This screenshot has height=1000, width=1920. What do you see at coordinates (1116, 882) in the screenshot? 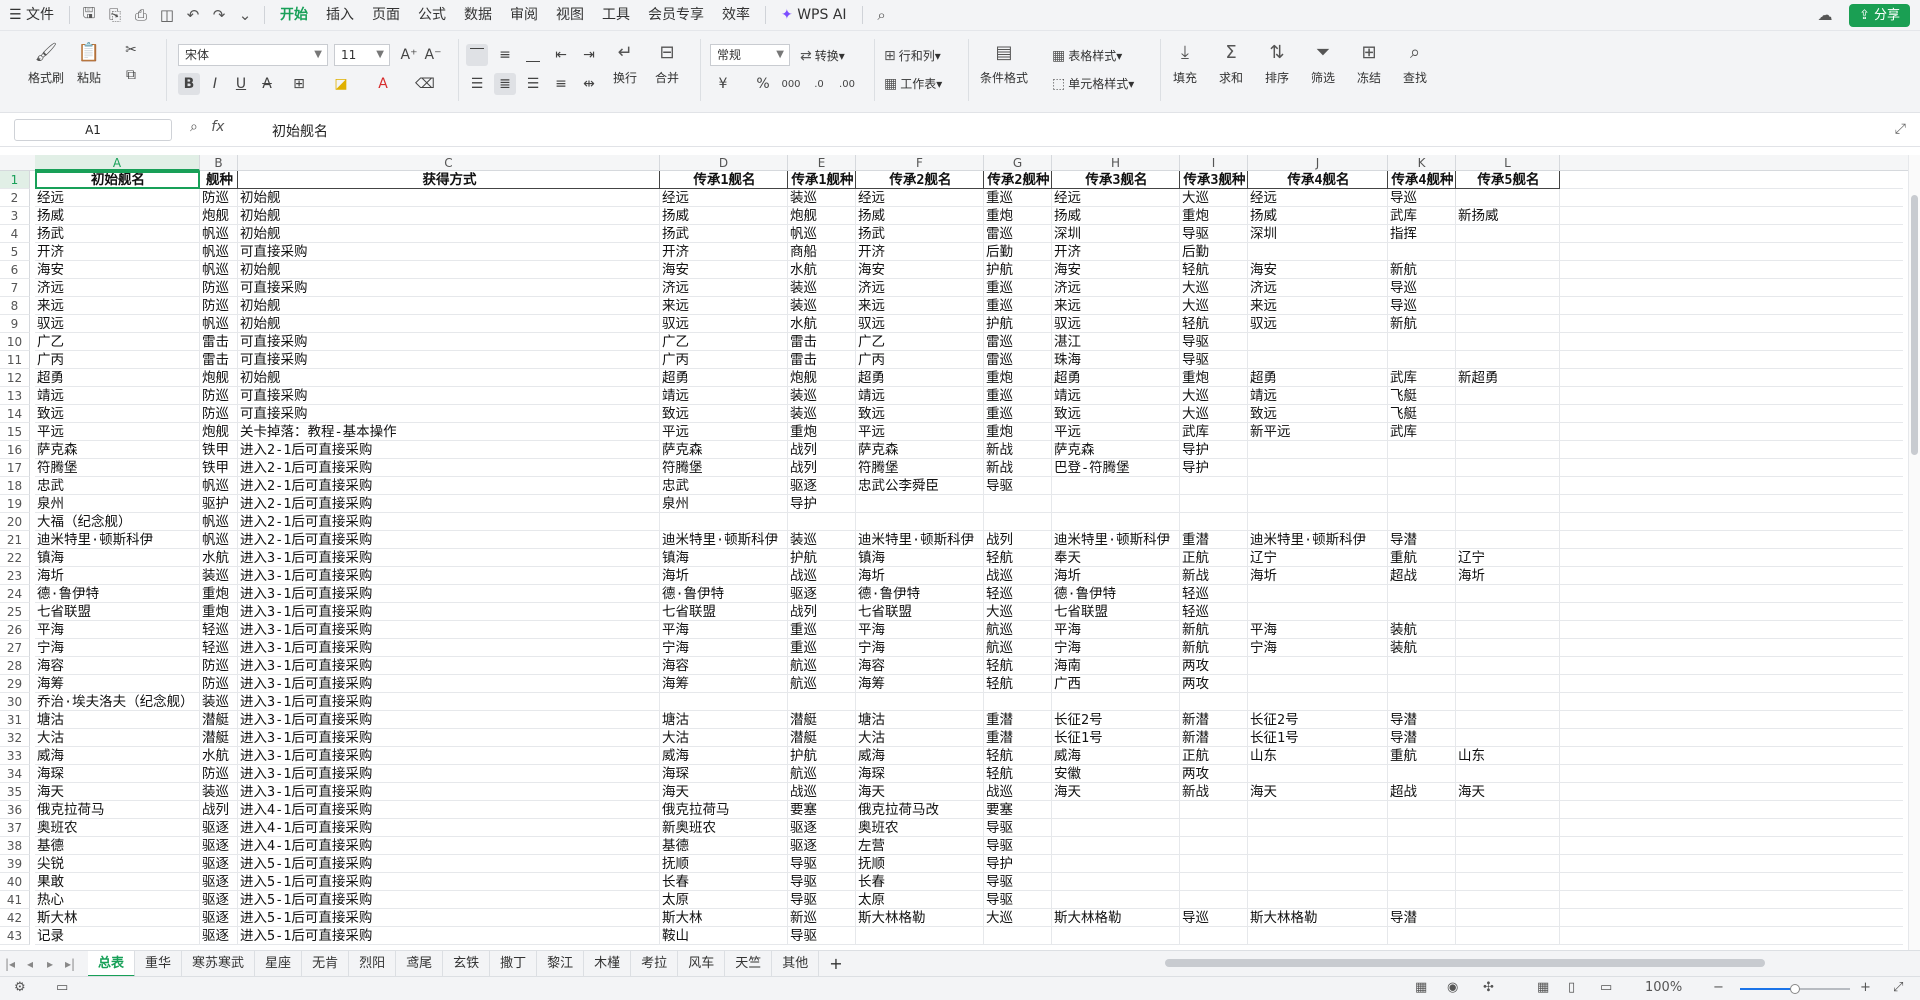
I see `cell-H40` at bounding box center [1116, 882].